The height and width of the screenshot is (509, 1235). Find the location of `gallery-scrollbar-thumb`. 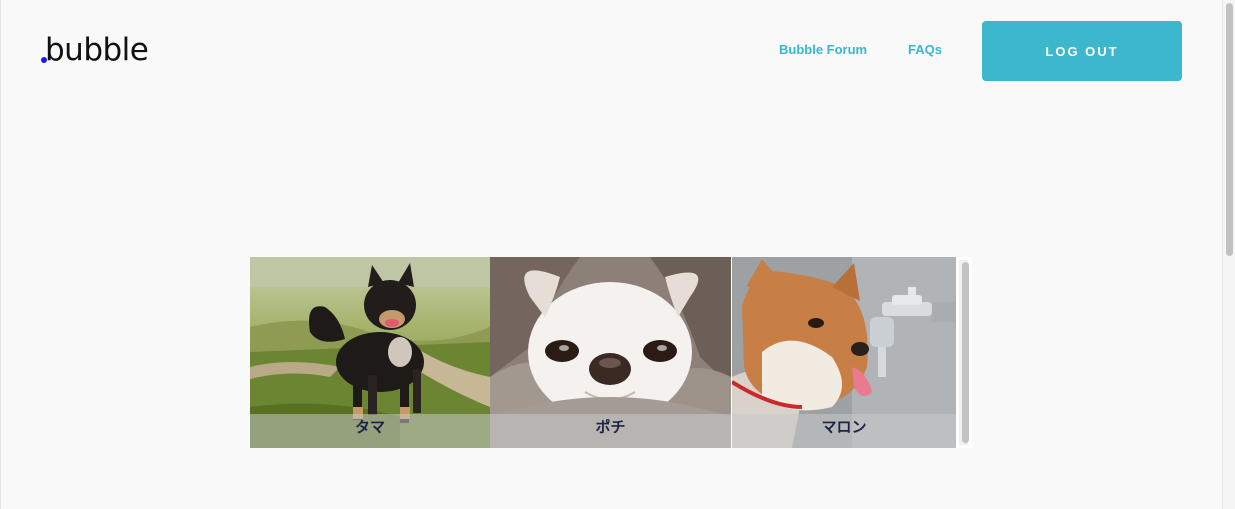

gallery-scrollbar-thumb is located at coordinates (965, 352).